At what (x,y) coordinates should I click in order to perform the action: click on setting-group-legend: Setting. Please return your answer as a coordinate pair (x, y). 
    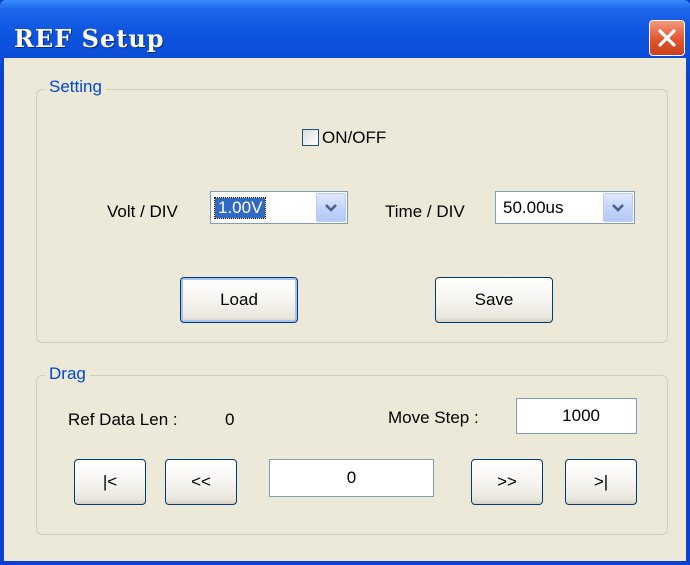
    Looking at the image, I should click on (75, 87).